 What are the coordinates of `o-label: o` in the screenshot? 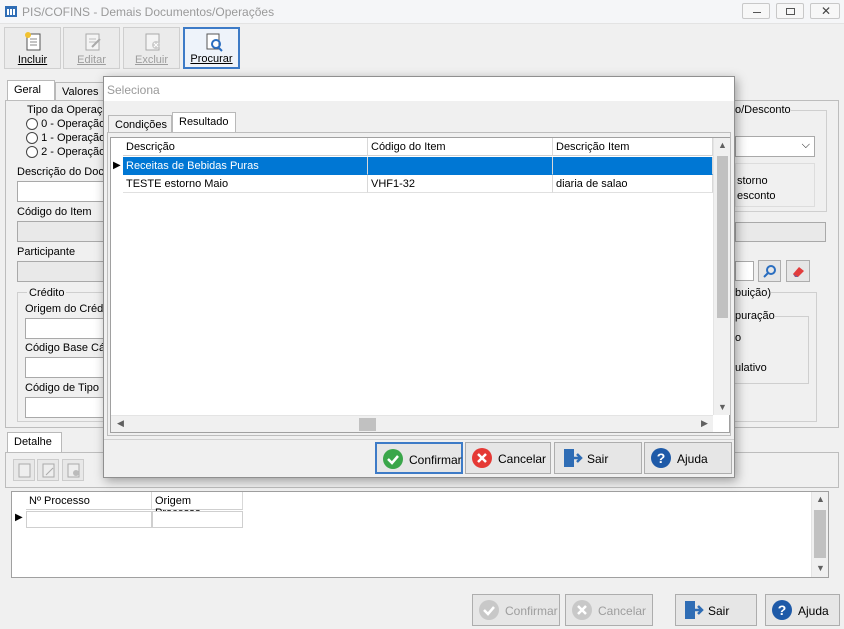 It's located at (738, 338).